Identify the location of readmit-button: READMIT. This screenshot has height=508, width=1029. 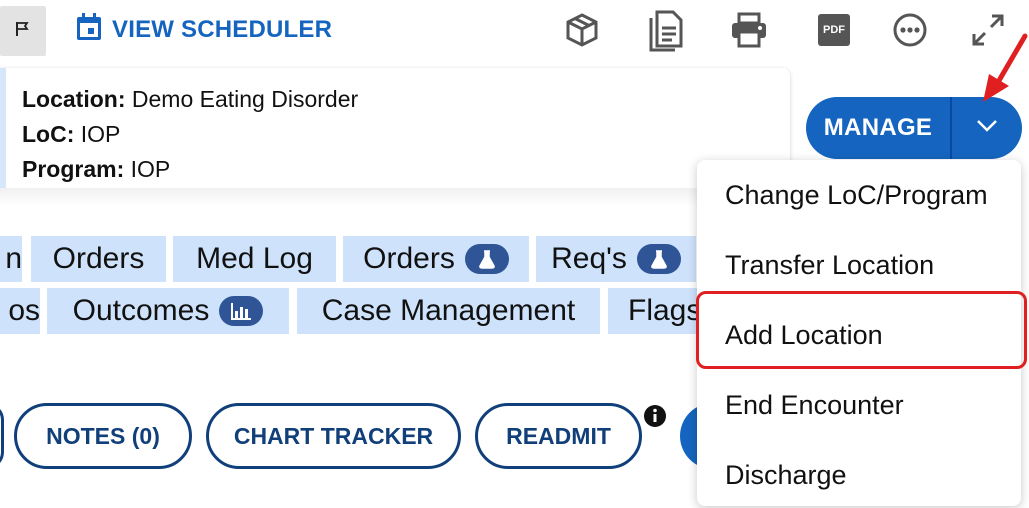
(558, 436).